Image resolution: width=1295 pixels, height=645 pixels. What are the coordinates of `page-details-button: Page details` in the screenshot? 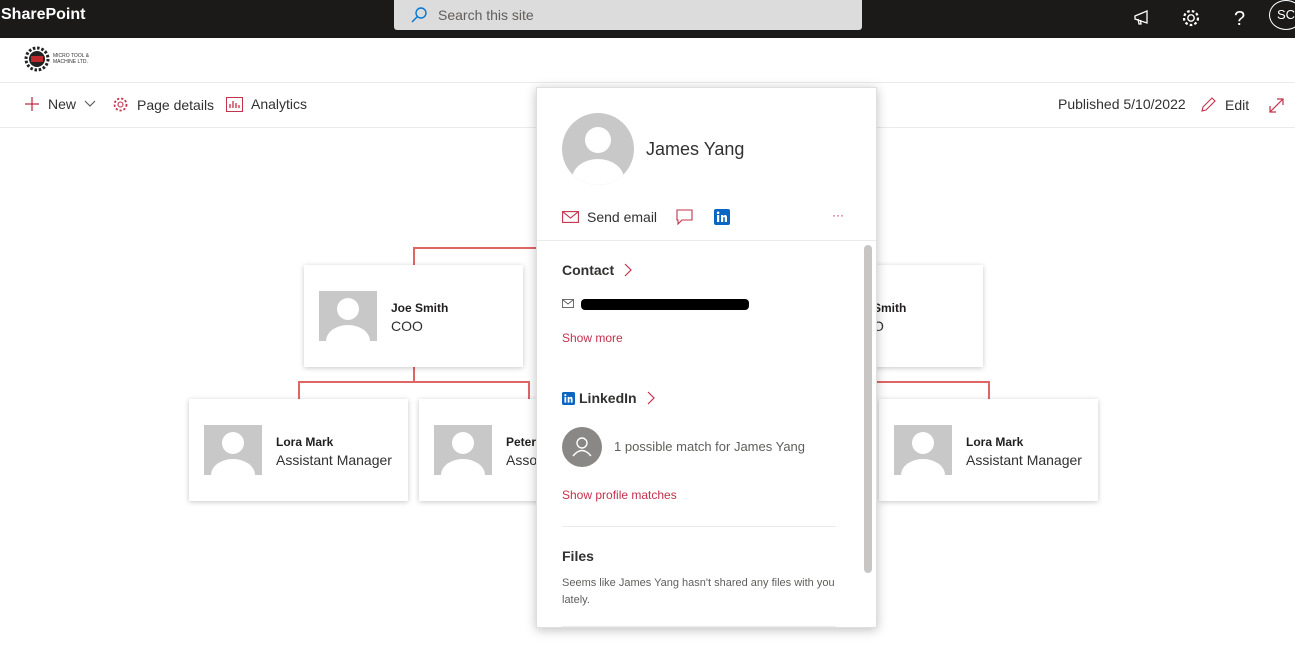 It's located at (163, 104).